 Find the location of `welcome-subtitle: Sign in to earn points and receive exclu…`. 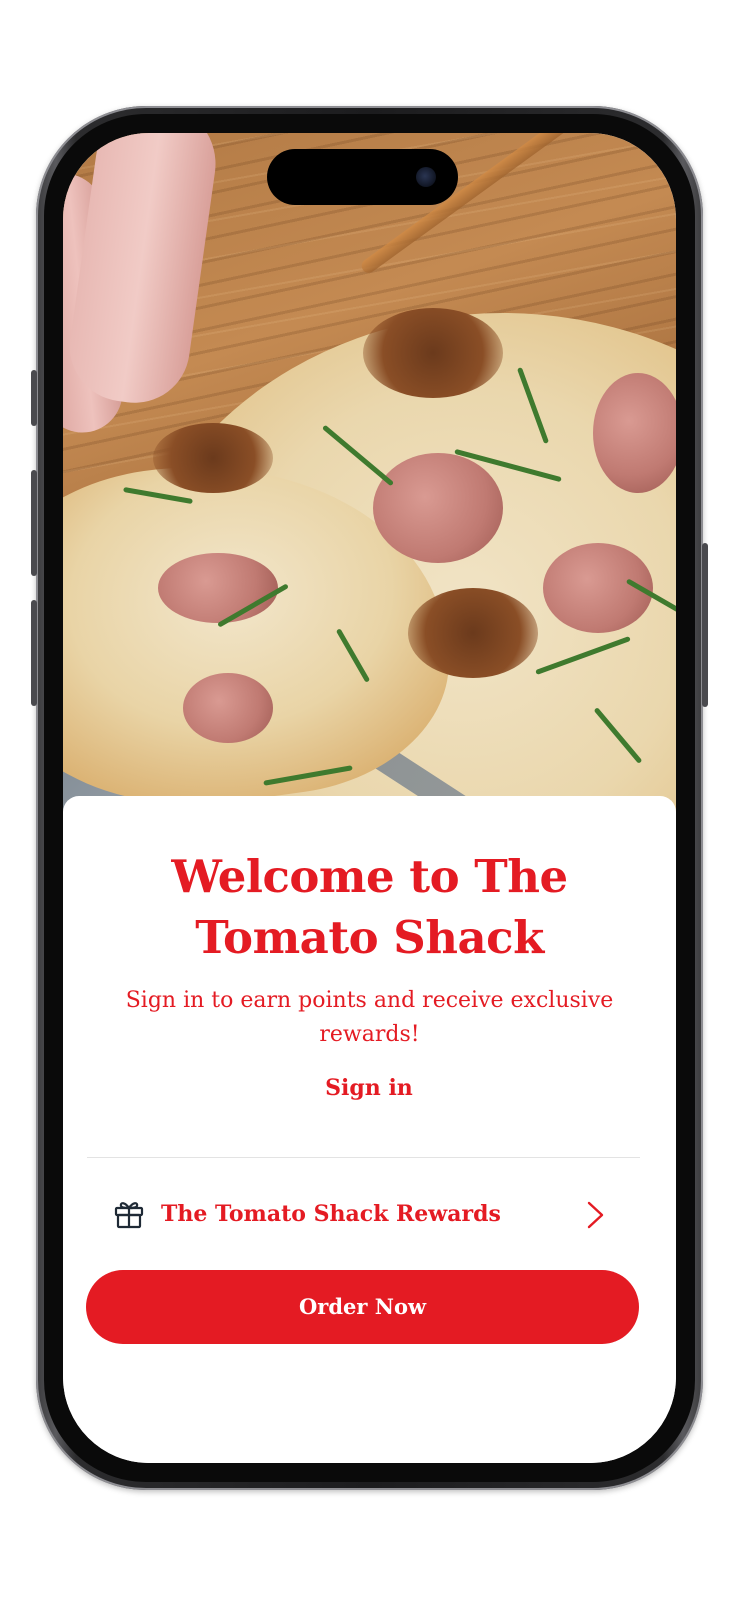

welcome-subtitle: Sign in to earn points and receive exclu… is located at coordinates (369, 1017).